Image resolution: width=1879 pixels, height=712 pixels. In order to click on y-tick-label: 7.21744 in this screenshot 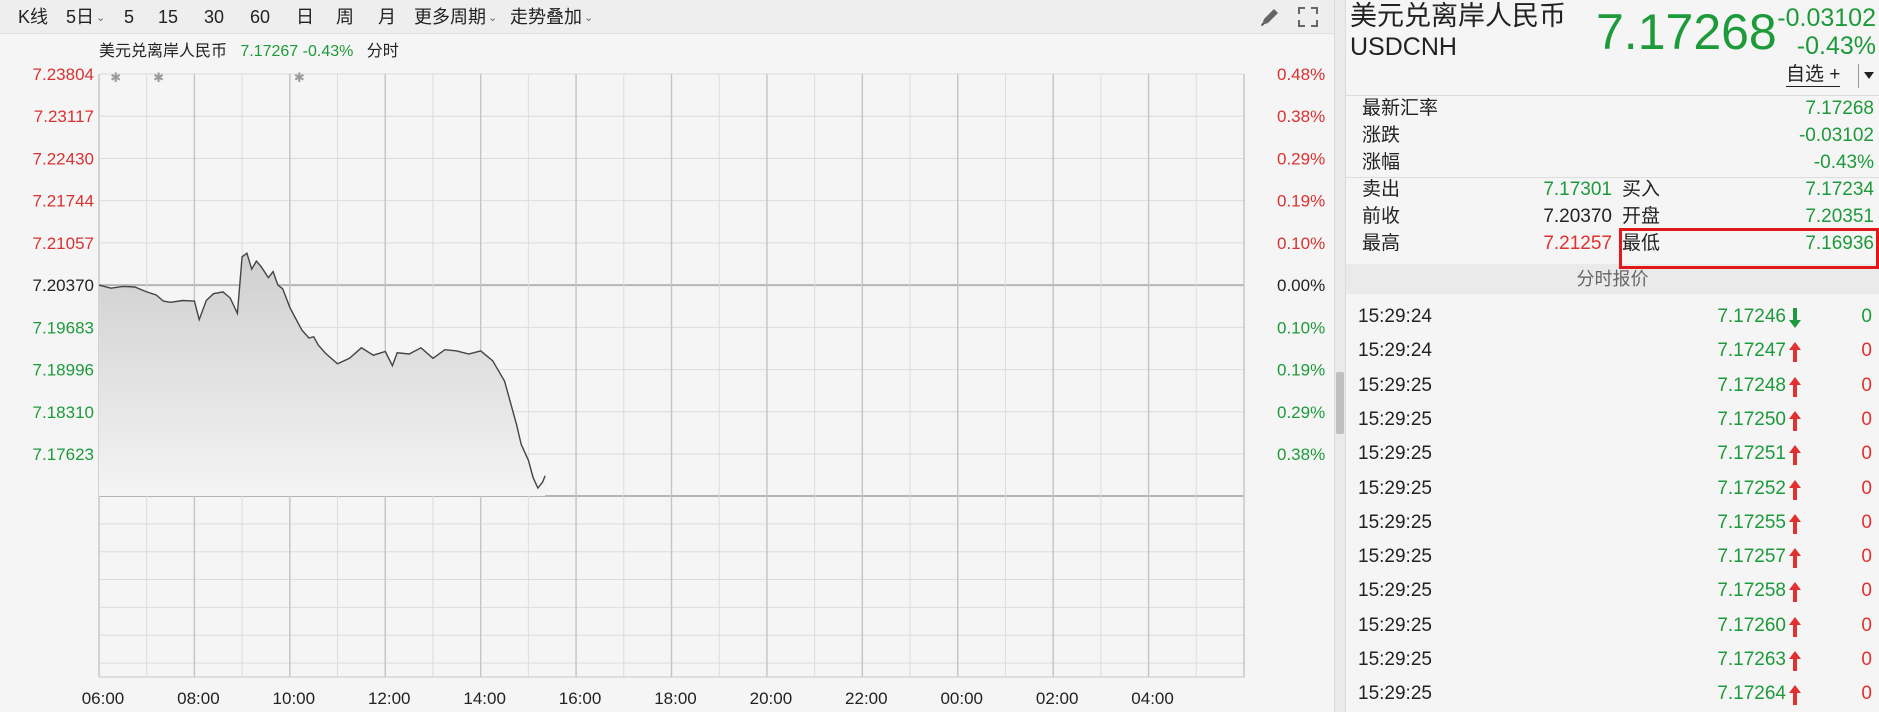, I will do `click(63, 201)`.